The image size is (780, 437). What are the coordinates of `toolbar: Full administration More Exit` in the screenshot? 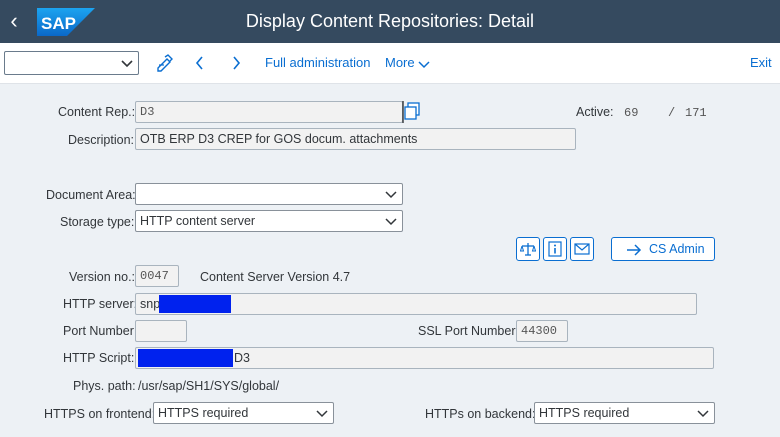 It's located at (390, 63).